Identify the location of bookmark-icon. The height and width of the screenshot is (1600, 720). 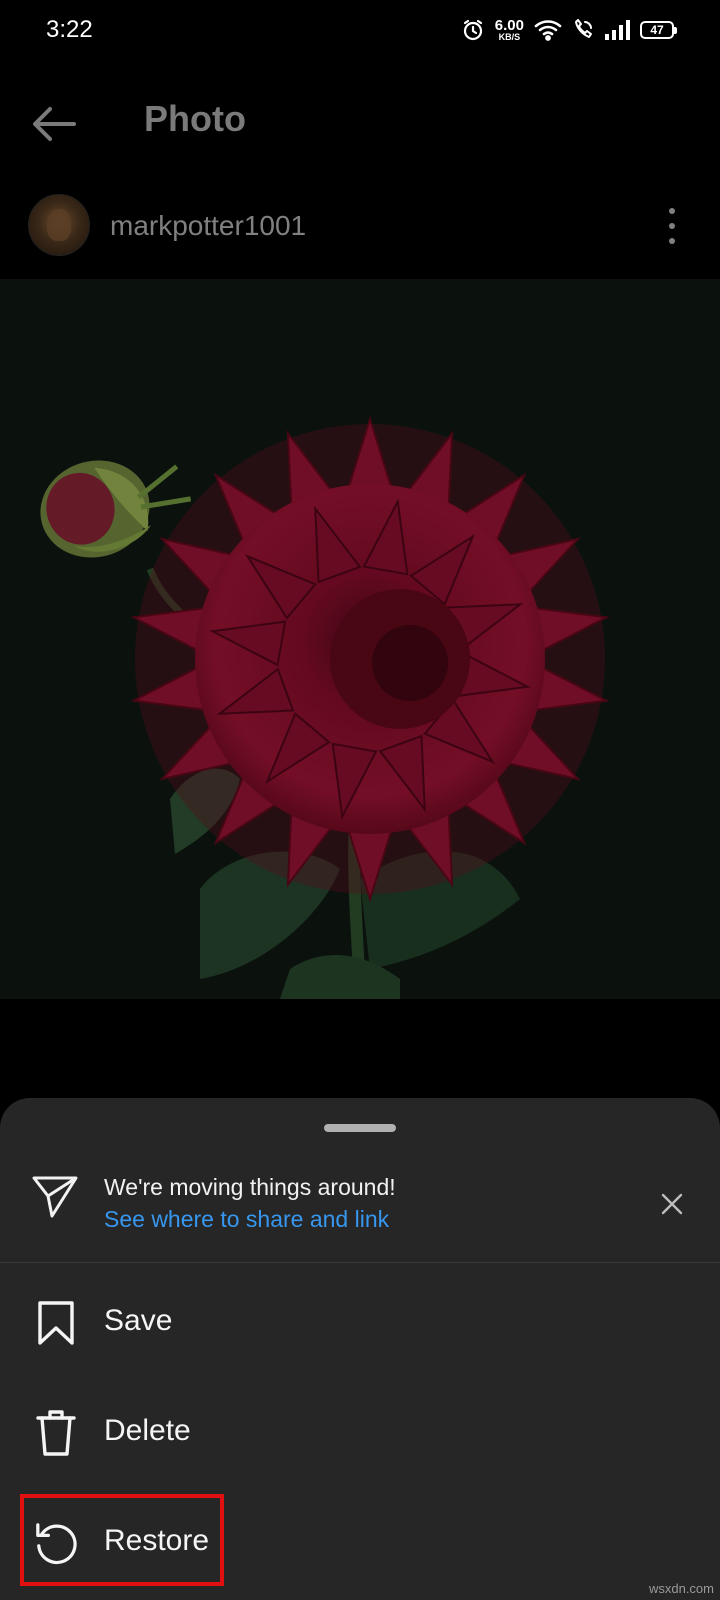
(56, 1323).